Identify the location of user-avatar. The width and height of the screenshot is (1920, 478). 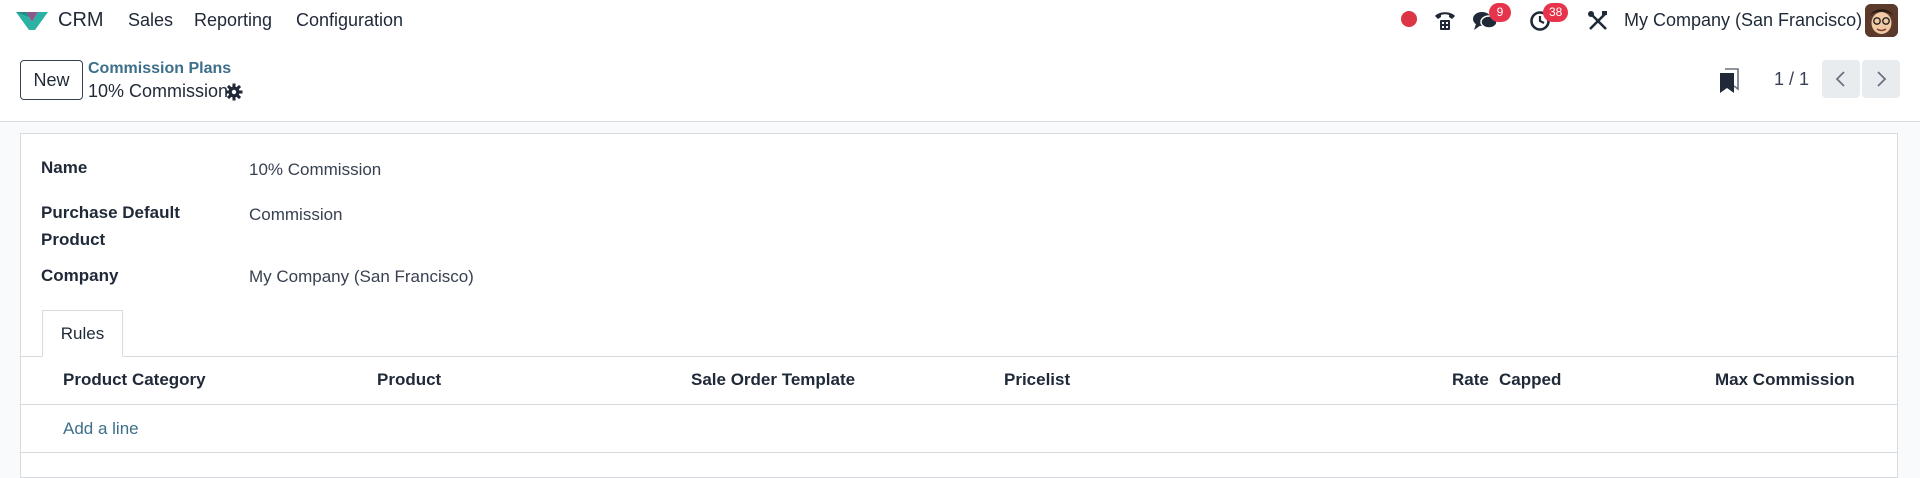
(1881, 20).